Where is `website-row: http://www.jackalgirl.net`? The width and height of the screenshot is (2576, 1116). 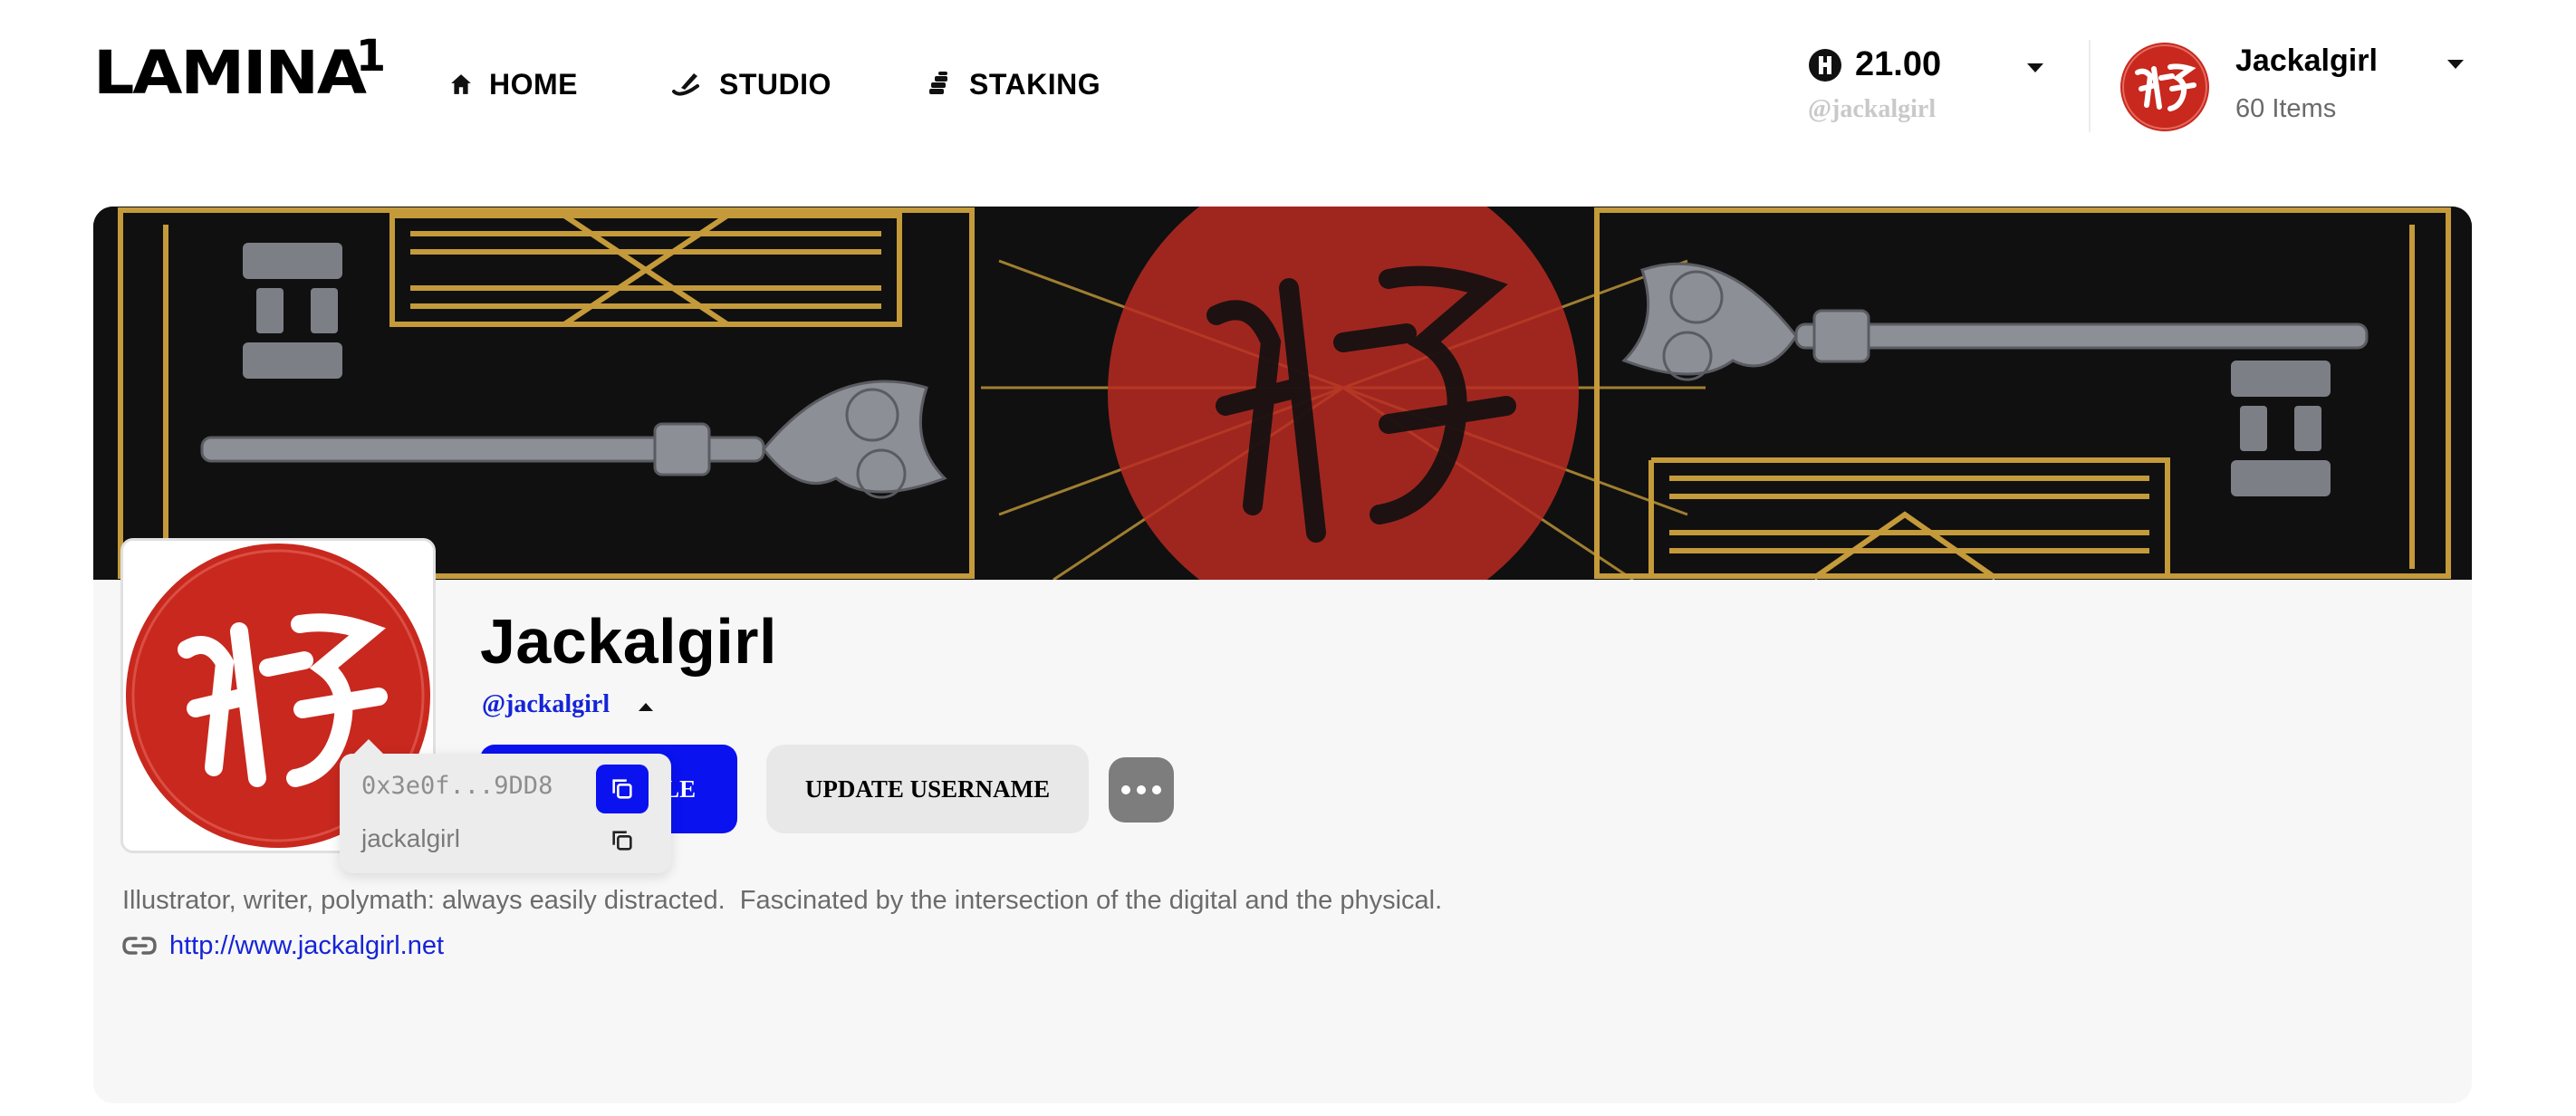 website-row: http://www.jackalgirl.net is located at coordinates (283, 946).